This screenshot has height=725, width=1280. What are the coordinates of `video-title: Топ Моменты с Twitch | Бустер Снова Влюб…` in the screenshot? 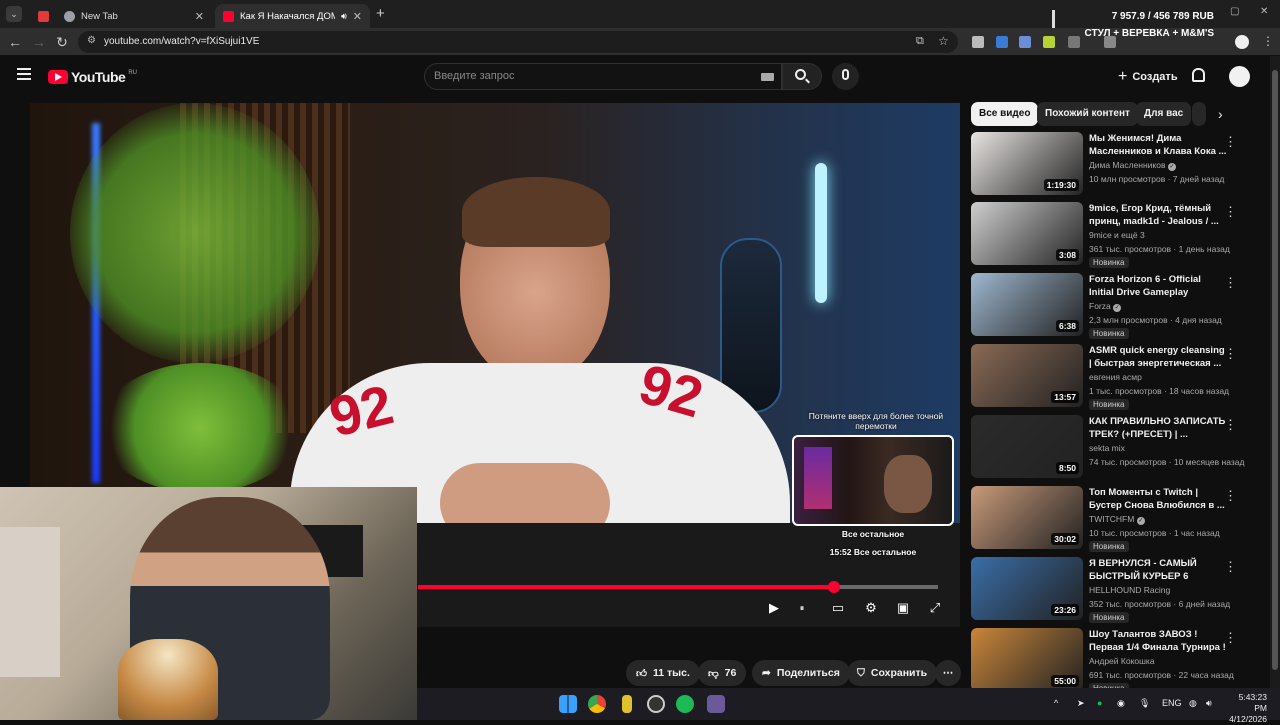 It's located at (1158, 499).